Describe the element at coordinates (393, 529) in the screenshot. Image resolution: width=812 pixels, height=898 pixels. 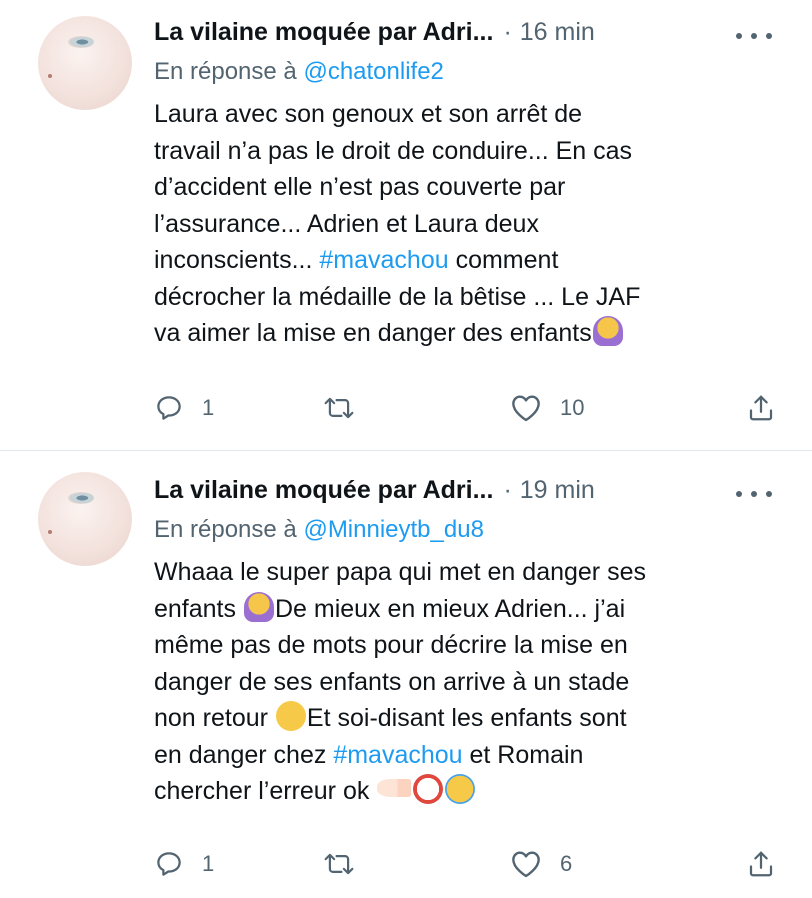
I see `reply-handle-link: @Minnieytb_du8` at that location.